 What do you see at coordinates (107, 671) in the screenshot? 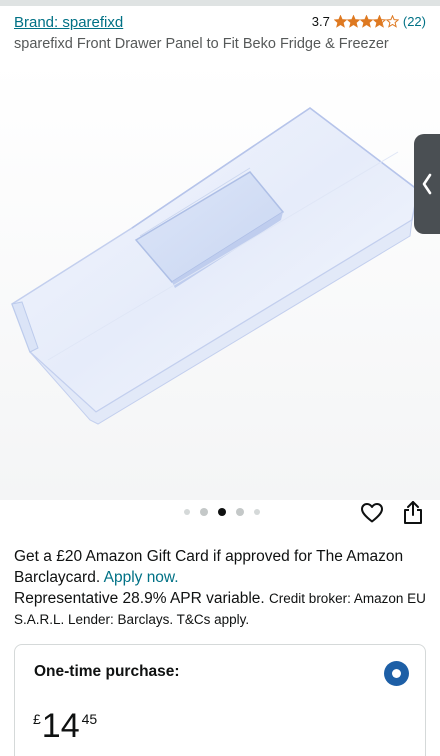
I see `purchase-option-label: One-time purchase:` at bounding box center [107, 671].